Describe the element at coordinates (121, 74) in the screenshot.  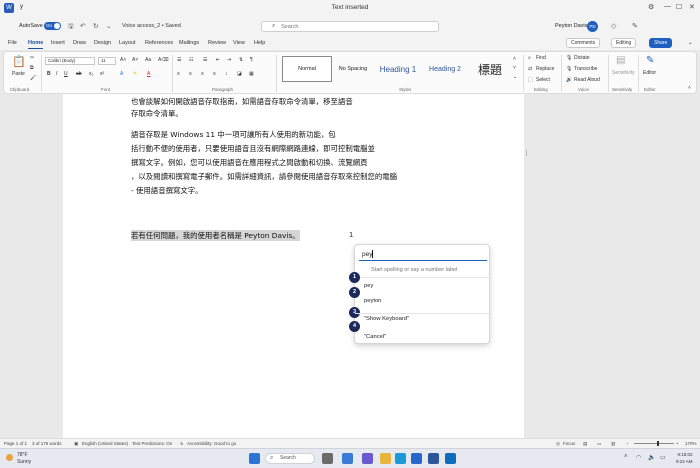
I see `text-effects-icon: A` at that location.